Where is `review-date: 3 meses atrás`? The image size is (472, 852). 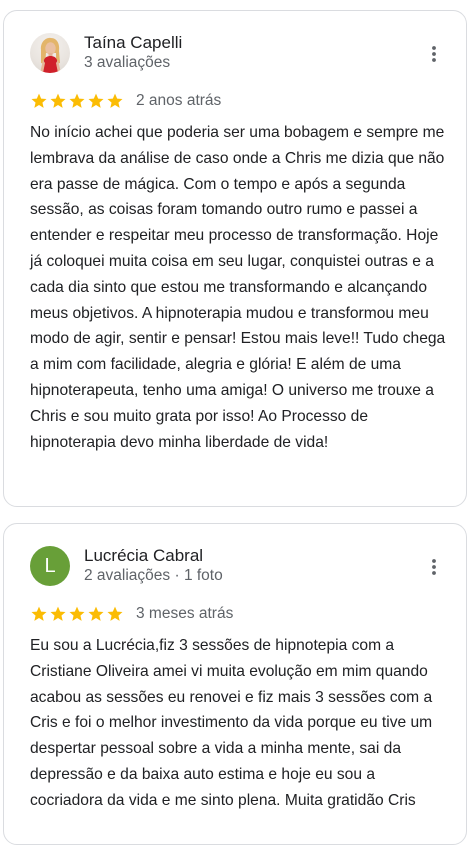
review-date: 3 meses atrás is located at coordinates (185, 613).